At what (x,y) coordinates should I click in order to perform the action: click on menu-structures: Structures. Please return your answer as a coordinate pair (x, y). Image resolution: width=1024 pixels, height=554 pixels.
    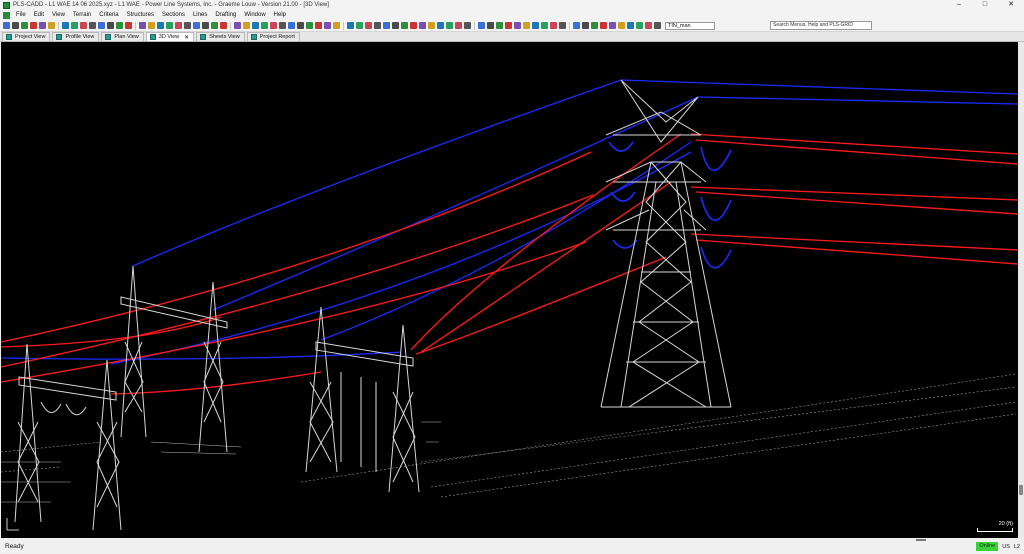
    Looking at the image, I should click on (140, 15).